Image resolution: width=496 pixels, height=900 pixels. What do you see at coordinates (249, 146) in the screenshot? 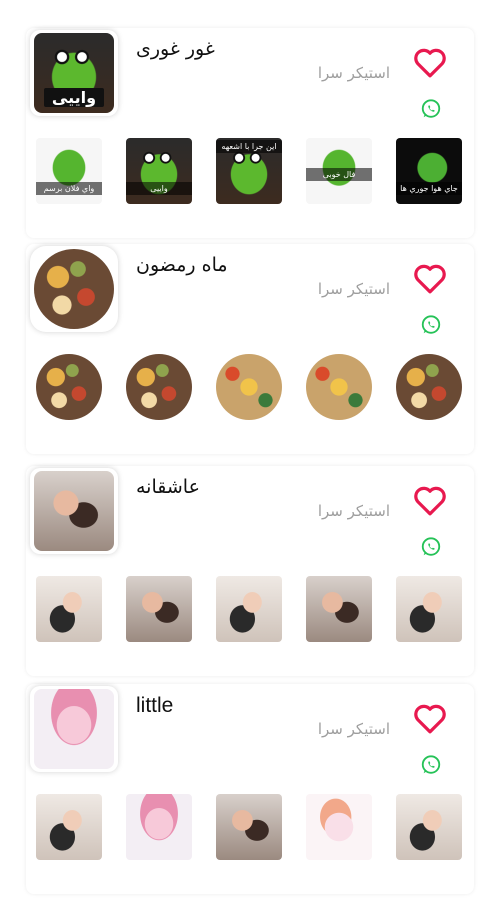
I see `sticker-caption: اين جرا با اشعهه` at bounding box center [249, 146].